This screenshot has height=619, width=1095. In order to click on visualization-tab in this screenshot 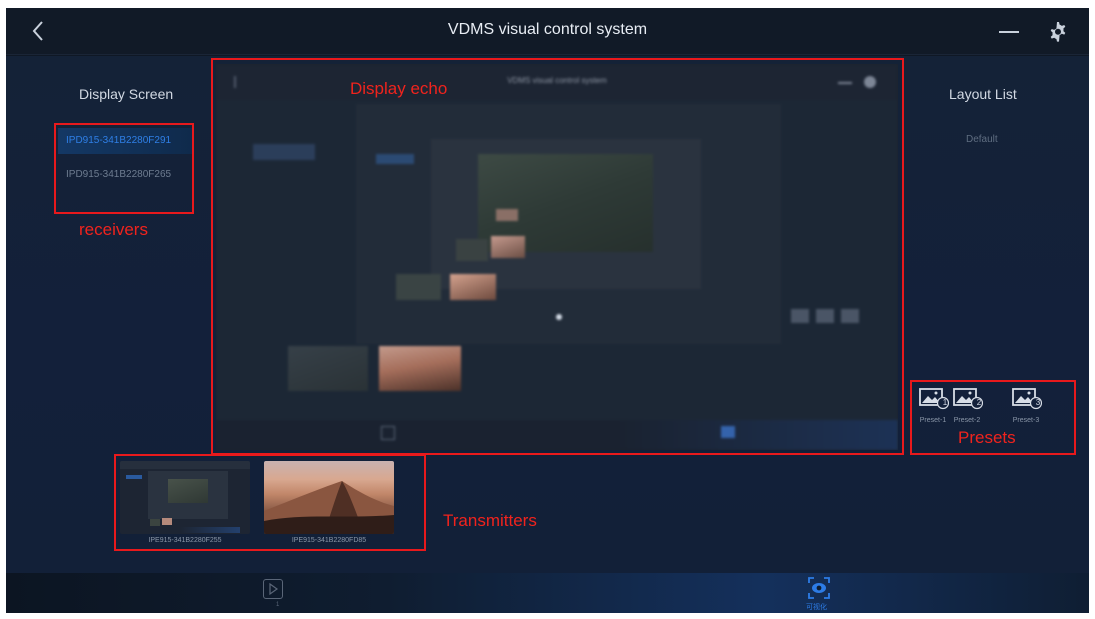, I will do `click(819, 588)`.